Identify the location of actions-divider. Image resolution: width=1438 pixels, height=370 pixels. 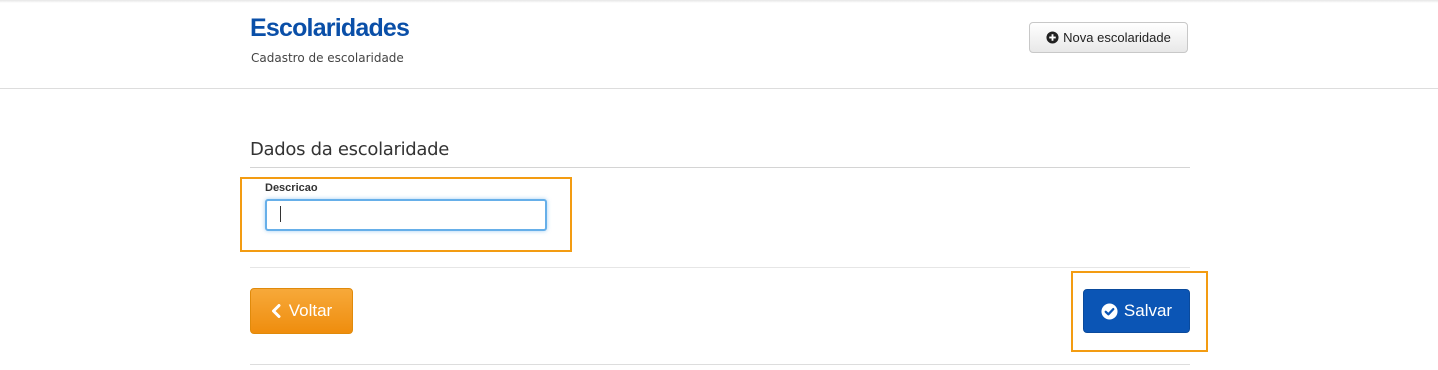
(720, 267).